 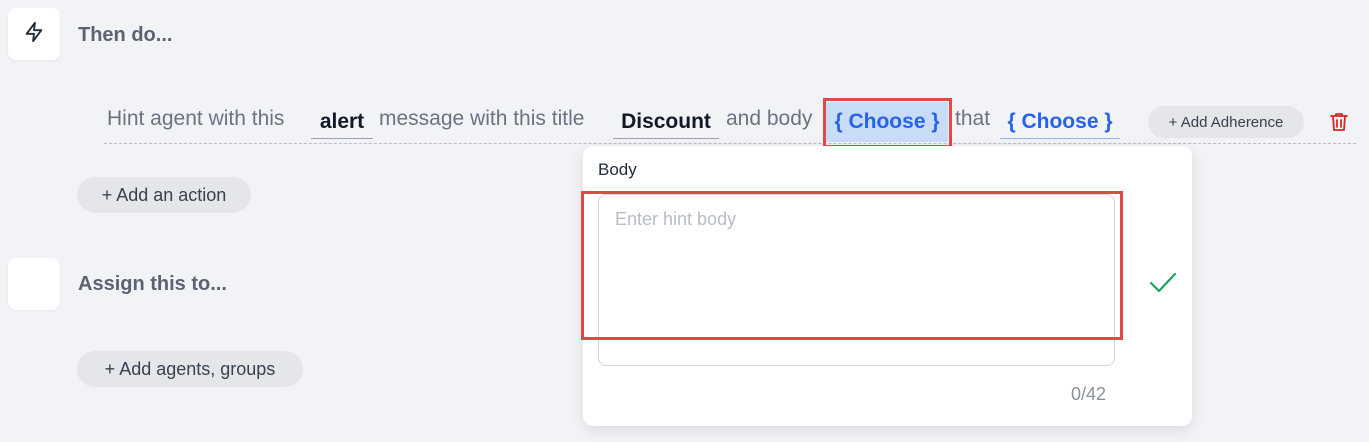 What do you see at coordinates (190, 369) in the screenshot?
I see `add-agents-groups-button: + Add agents, groups` at bounding box center [190, 369].